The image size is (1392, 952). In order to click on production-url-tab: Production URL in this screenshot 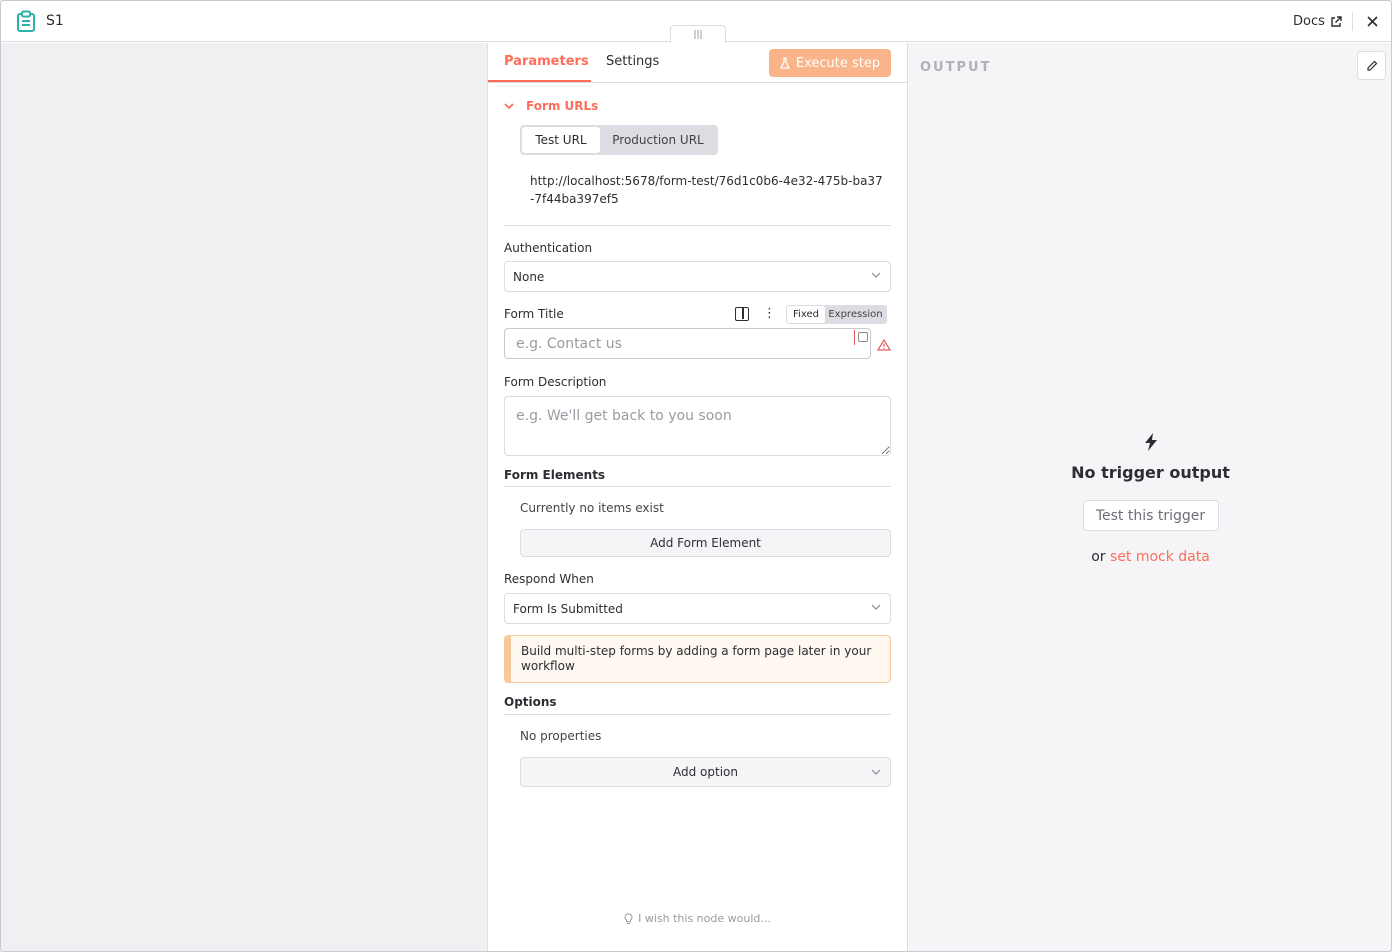, I will do `click(658, 140)`.